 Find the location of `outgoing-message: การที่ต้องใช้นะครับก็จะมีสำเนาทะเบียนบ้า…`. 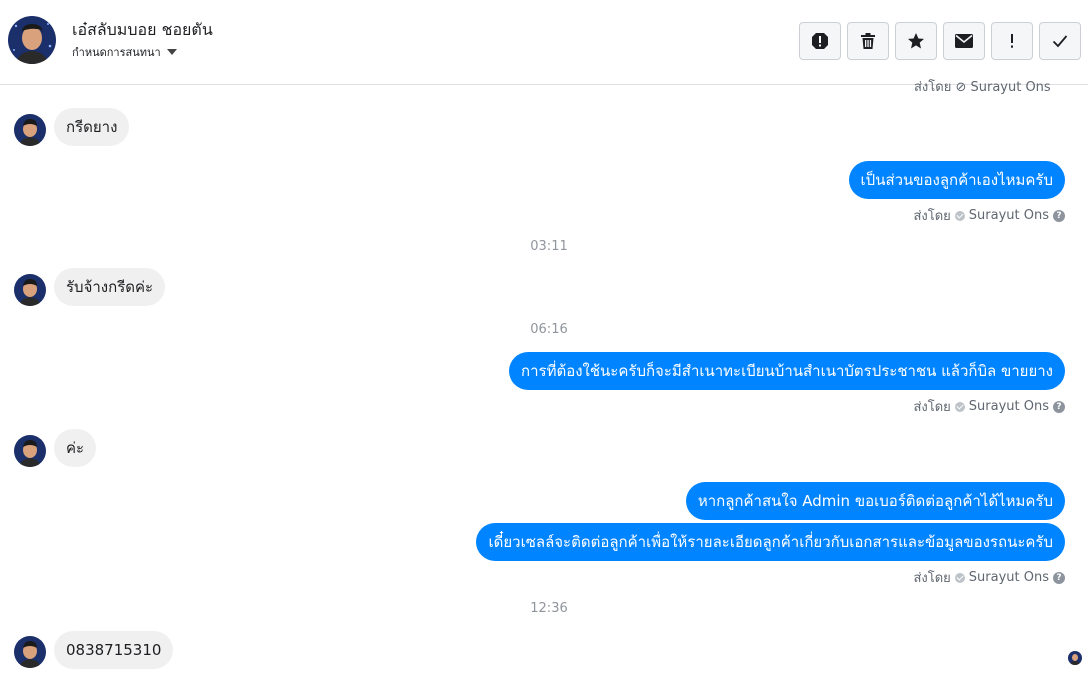

outgoing-message: การที่ต้องใช้นะครับก็จะมีสำเนาทะเบียนบ้า… is located at coordinates (787, 371).